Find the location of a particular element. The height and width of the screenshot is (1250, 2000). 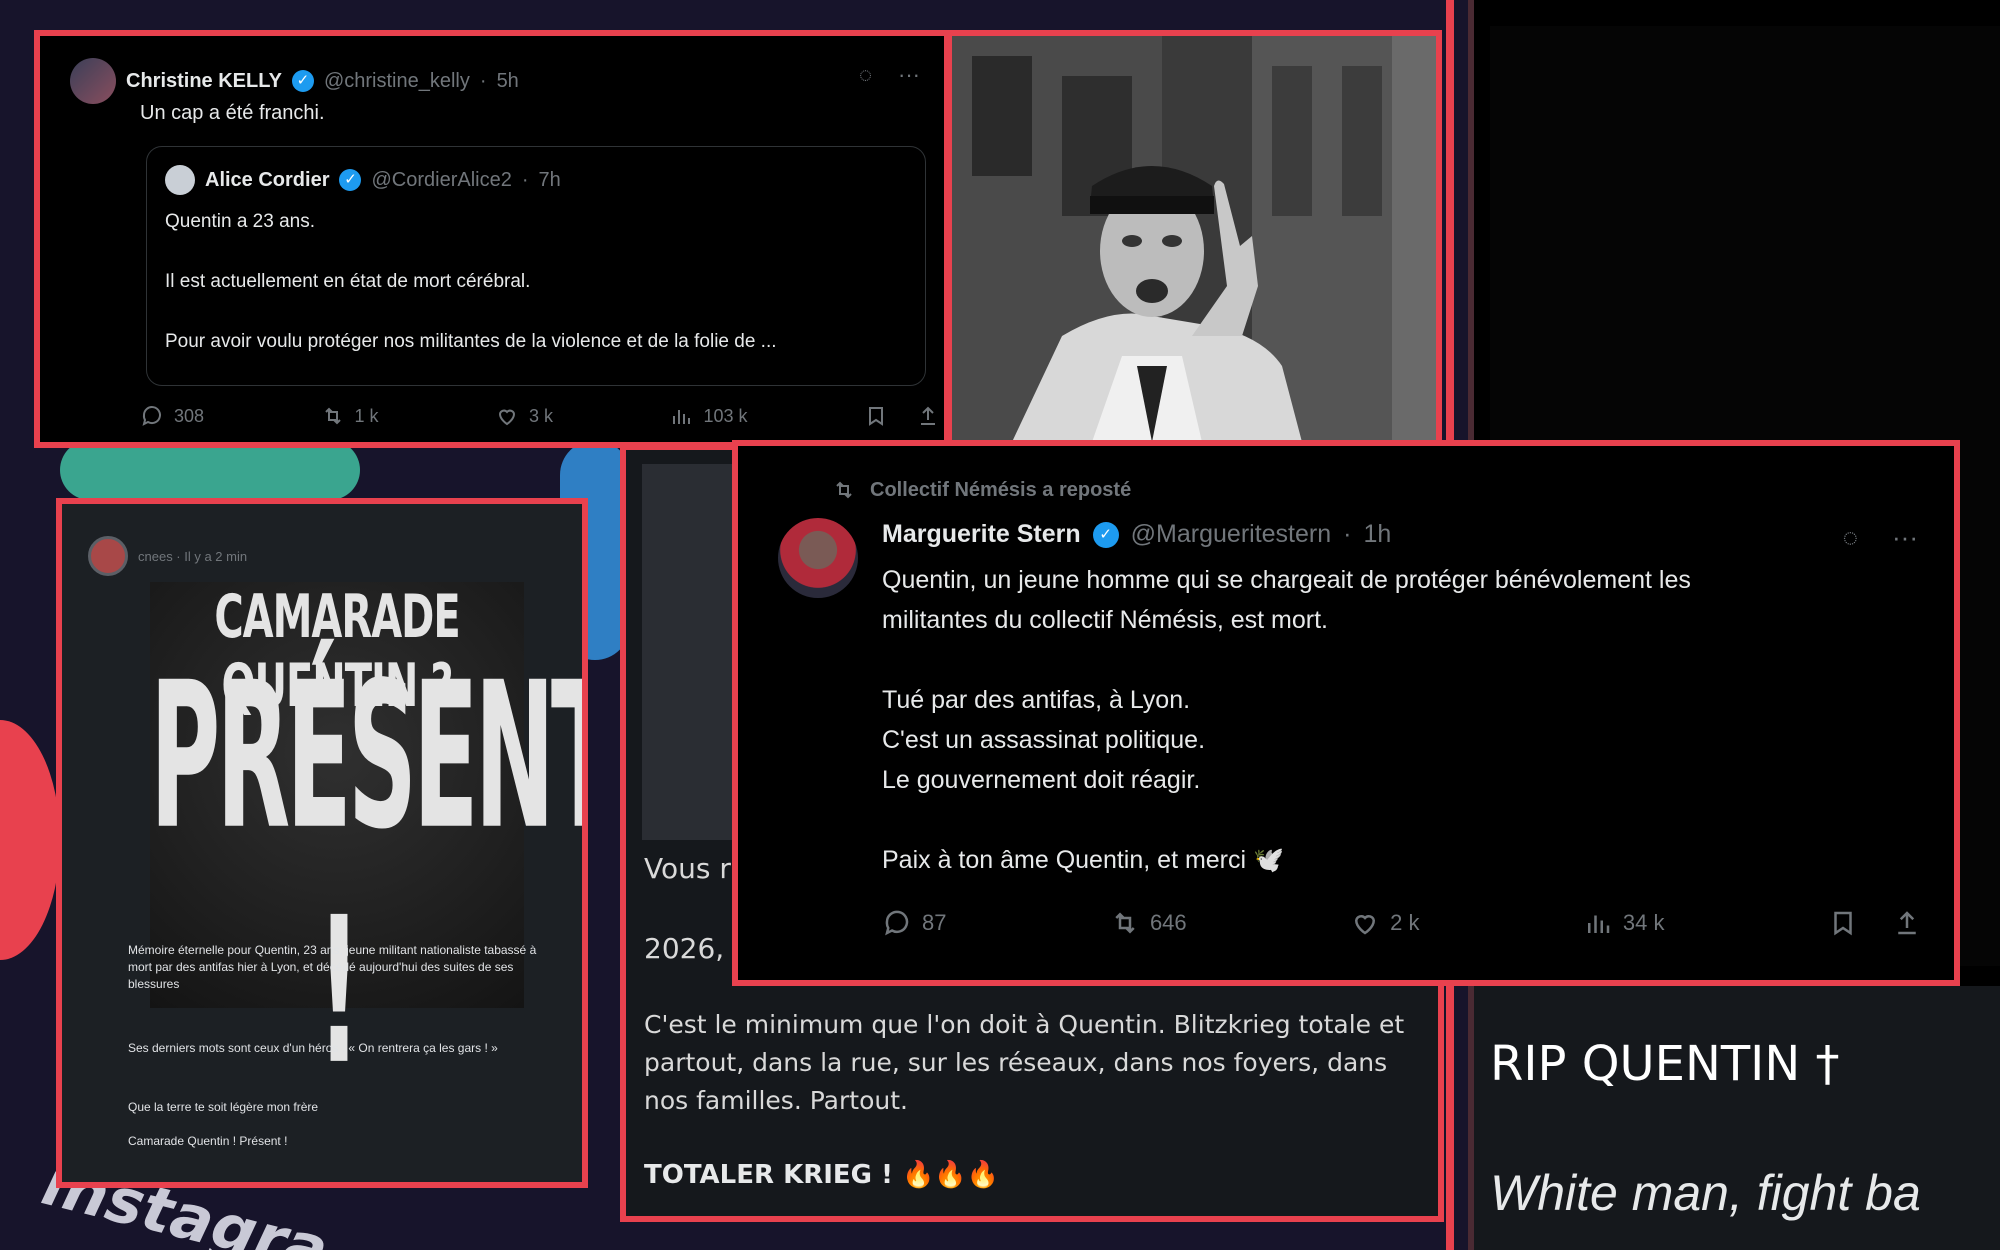

quoted-line: Quentin a 23 ans. is located at coordinates (240, 221).